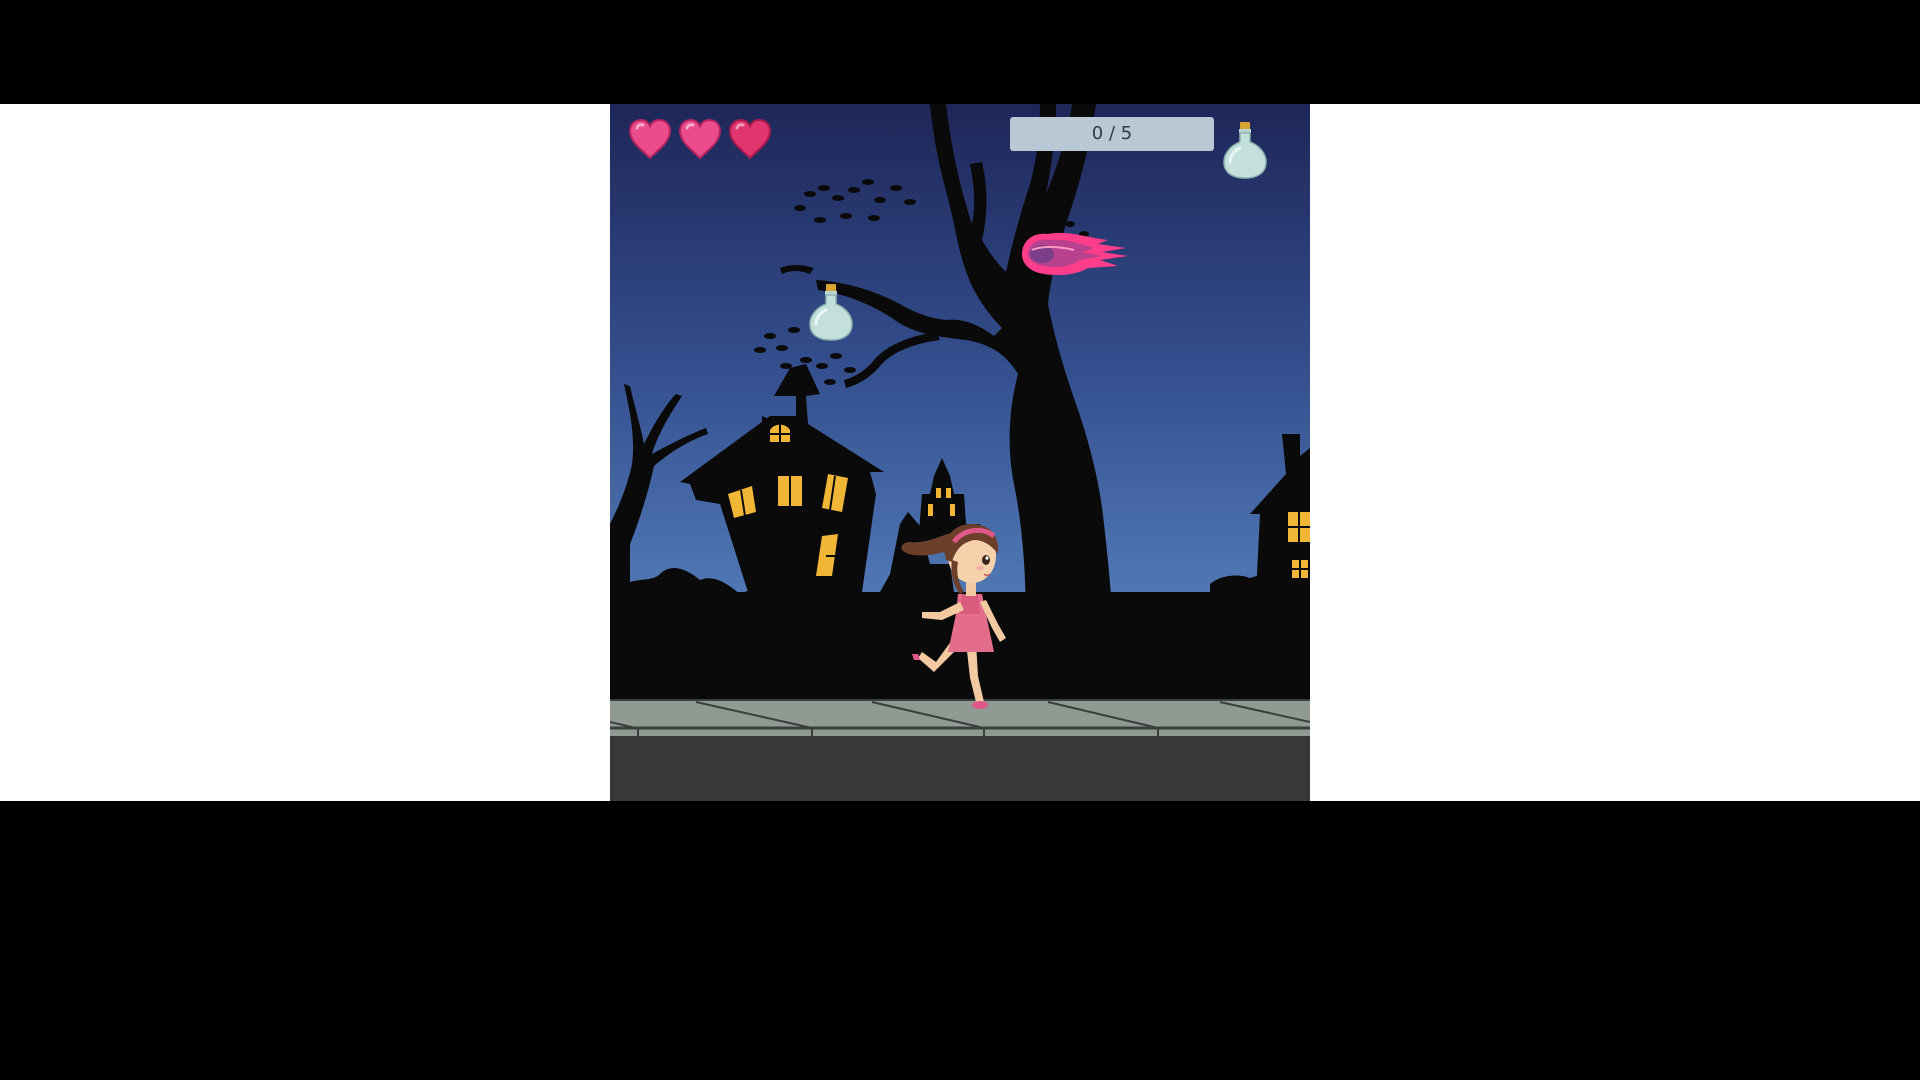 This screenshot has width=1920, height=1080. I want to click on running-girl, so click(955, 625).